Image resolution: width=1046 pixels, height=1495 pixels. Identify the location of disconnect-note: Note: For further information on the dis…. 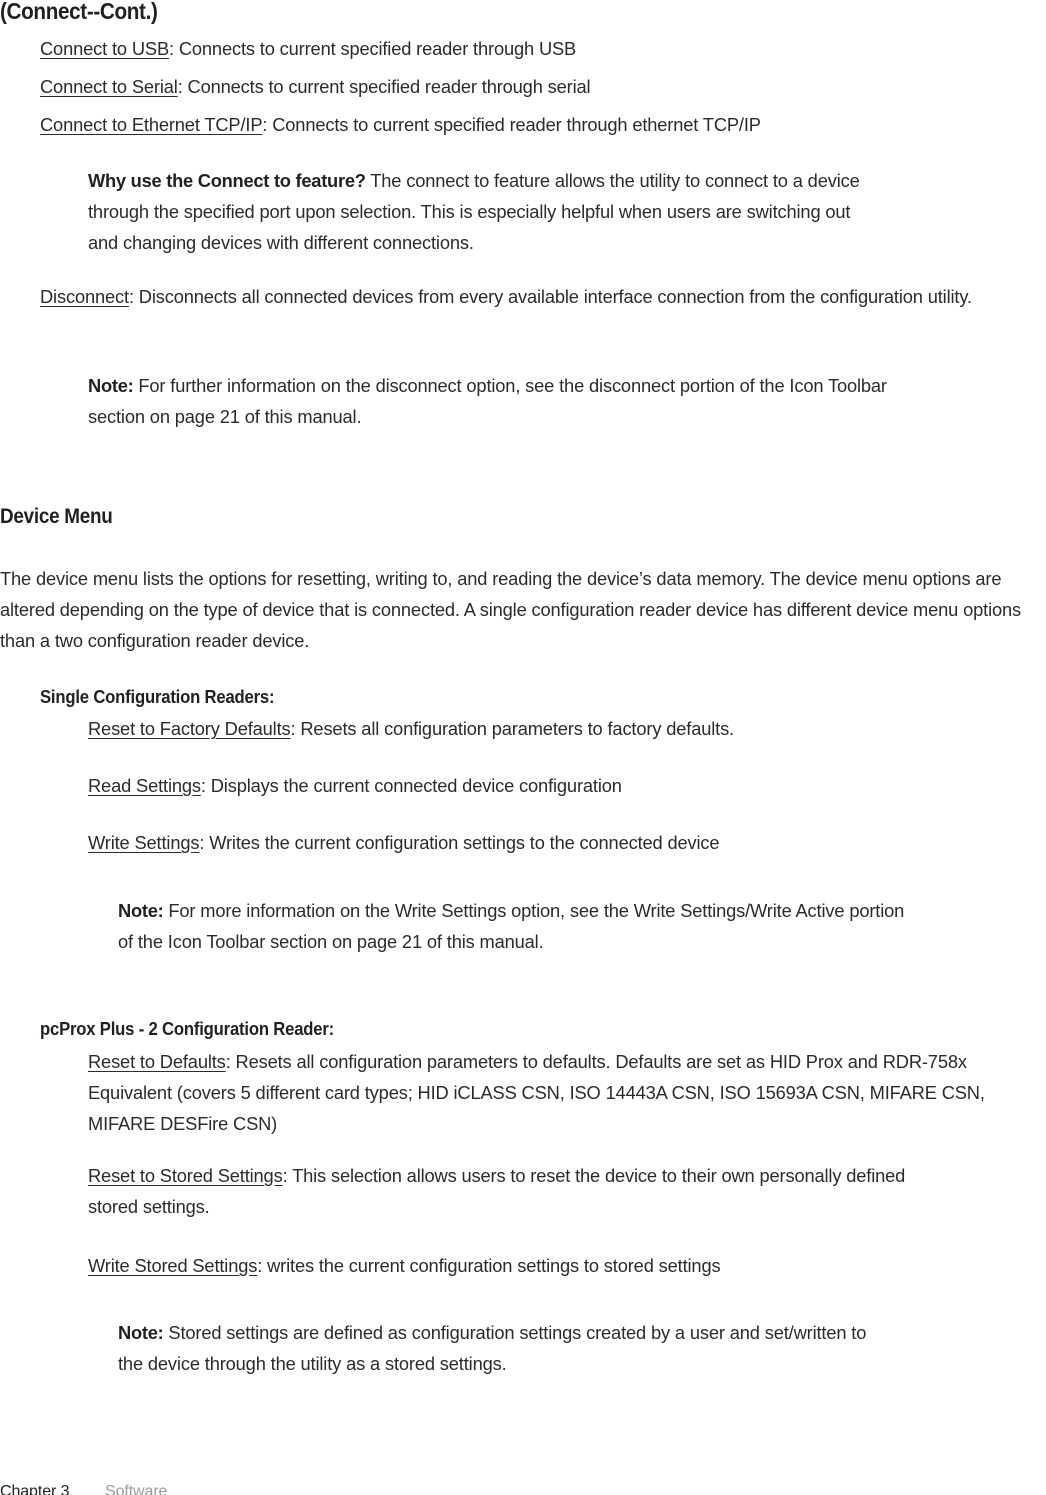
(488, 401).